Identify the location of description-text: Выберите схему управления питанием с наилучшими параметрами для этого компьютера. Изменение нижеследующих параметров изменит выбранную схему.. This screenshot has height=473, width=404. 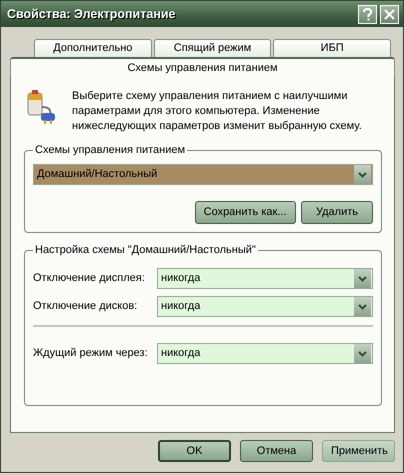
(217, 111).